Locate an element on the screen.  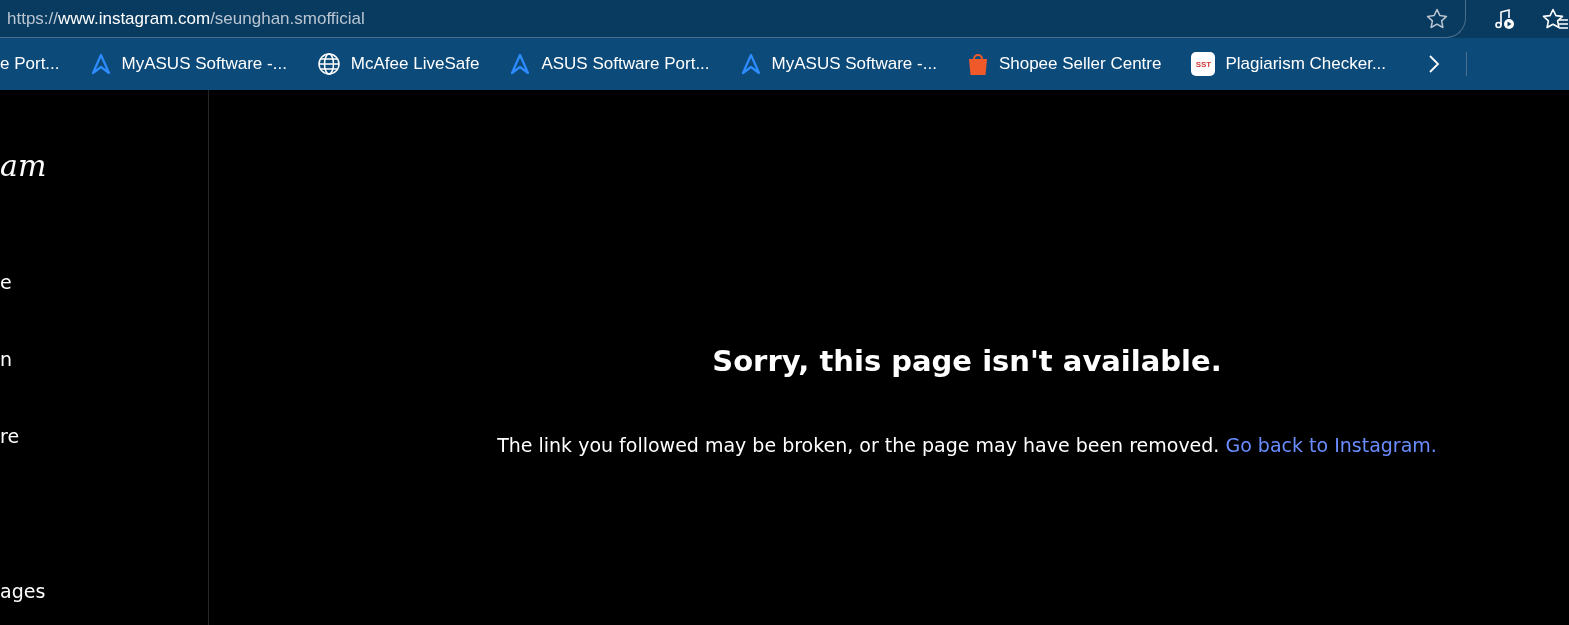
back-link: Go back to Instagram. is located at coordinates (1331, 445).